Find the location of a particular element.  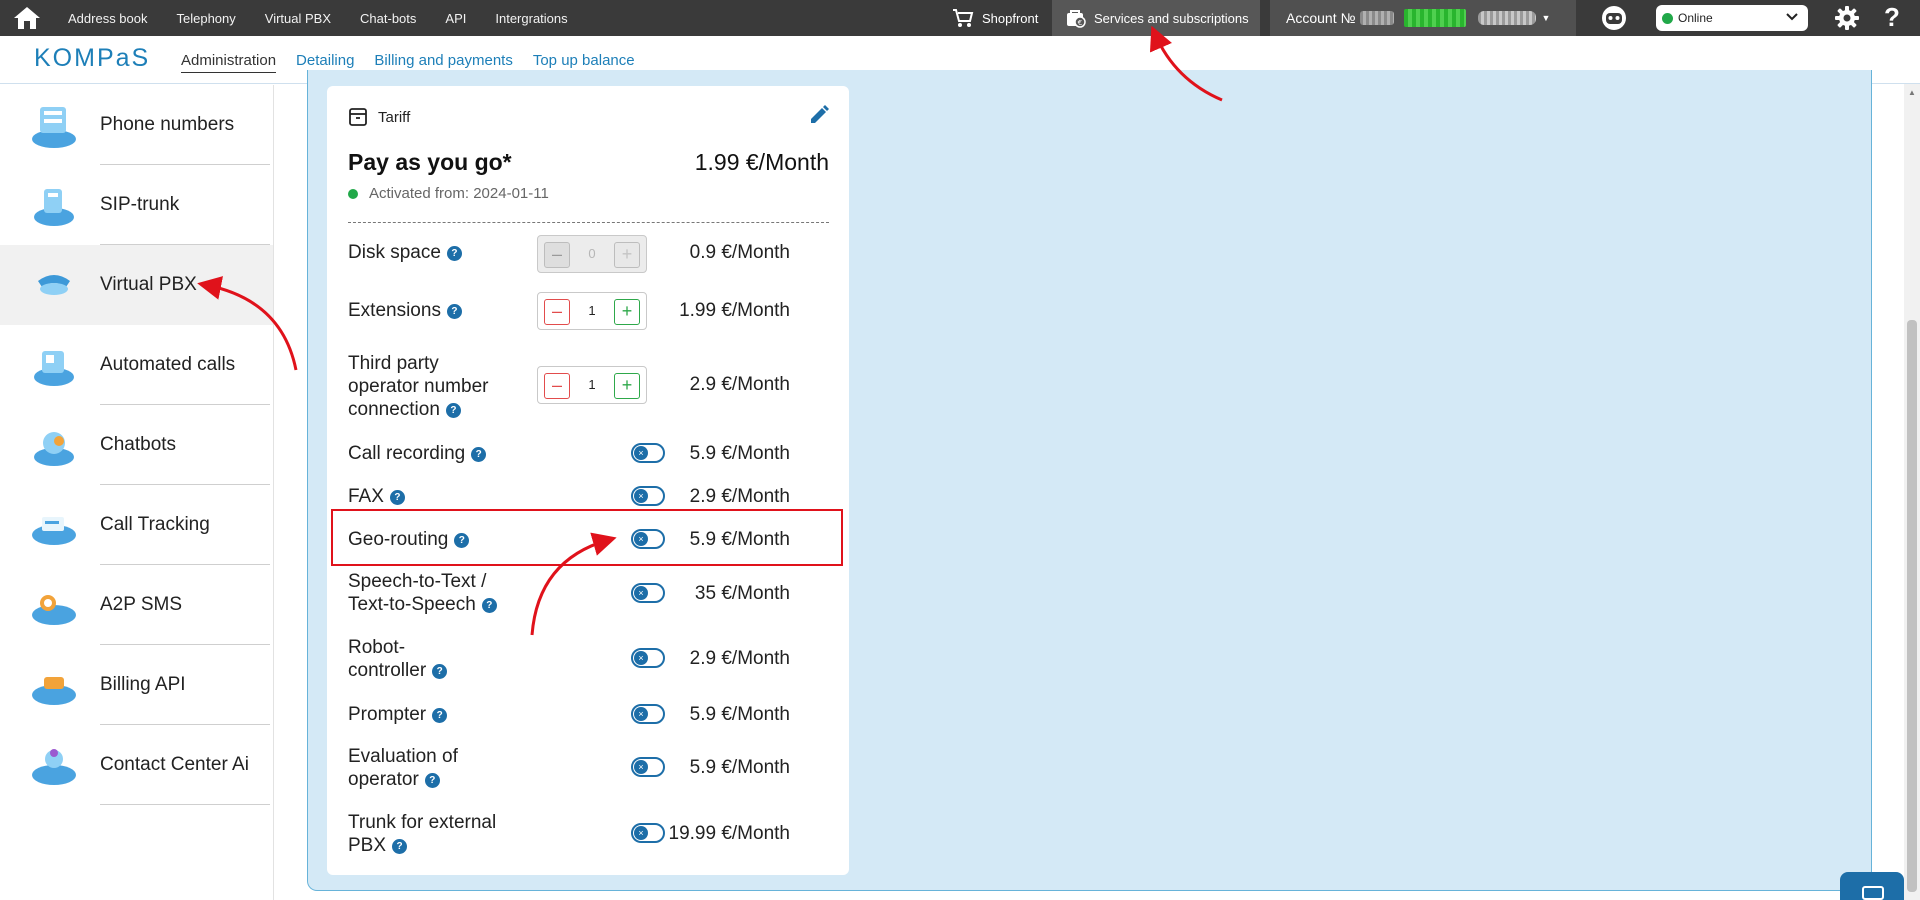

page-scrollbar: ▲ is located at coordinates (1912, 492).